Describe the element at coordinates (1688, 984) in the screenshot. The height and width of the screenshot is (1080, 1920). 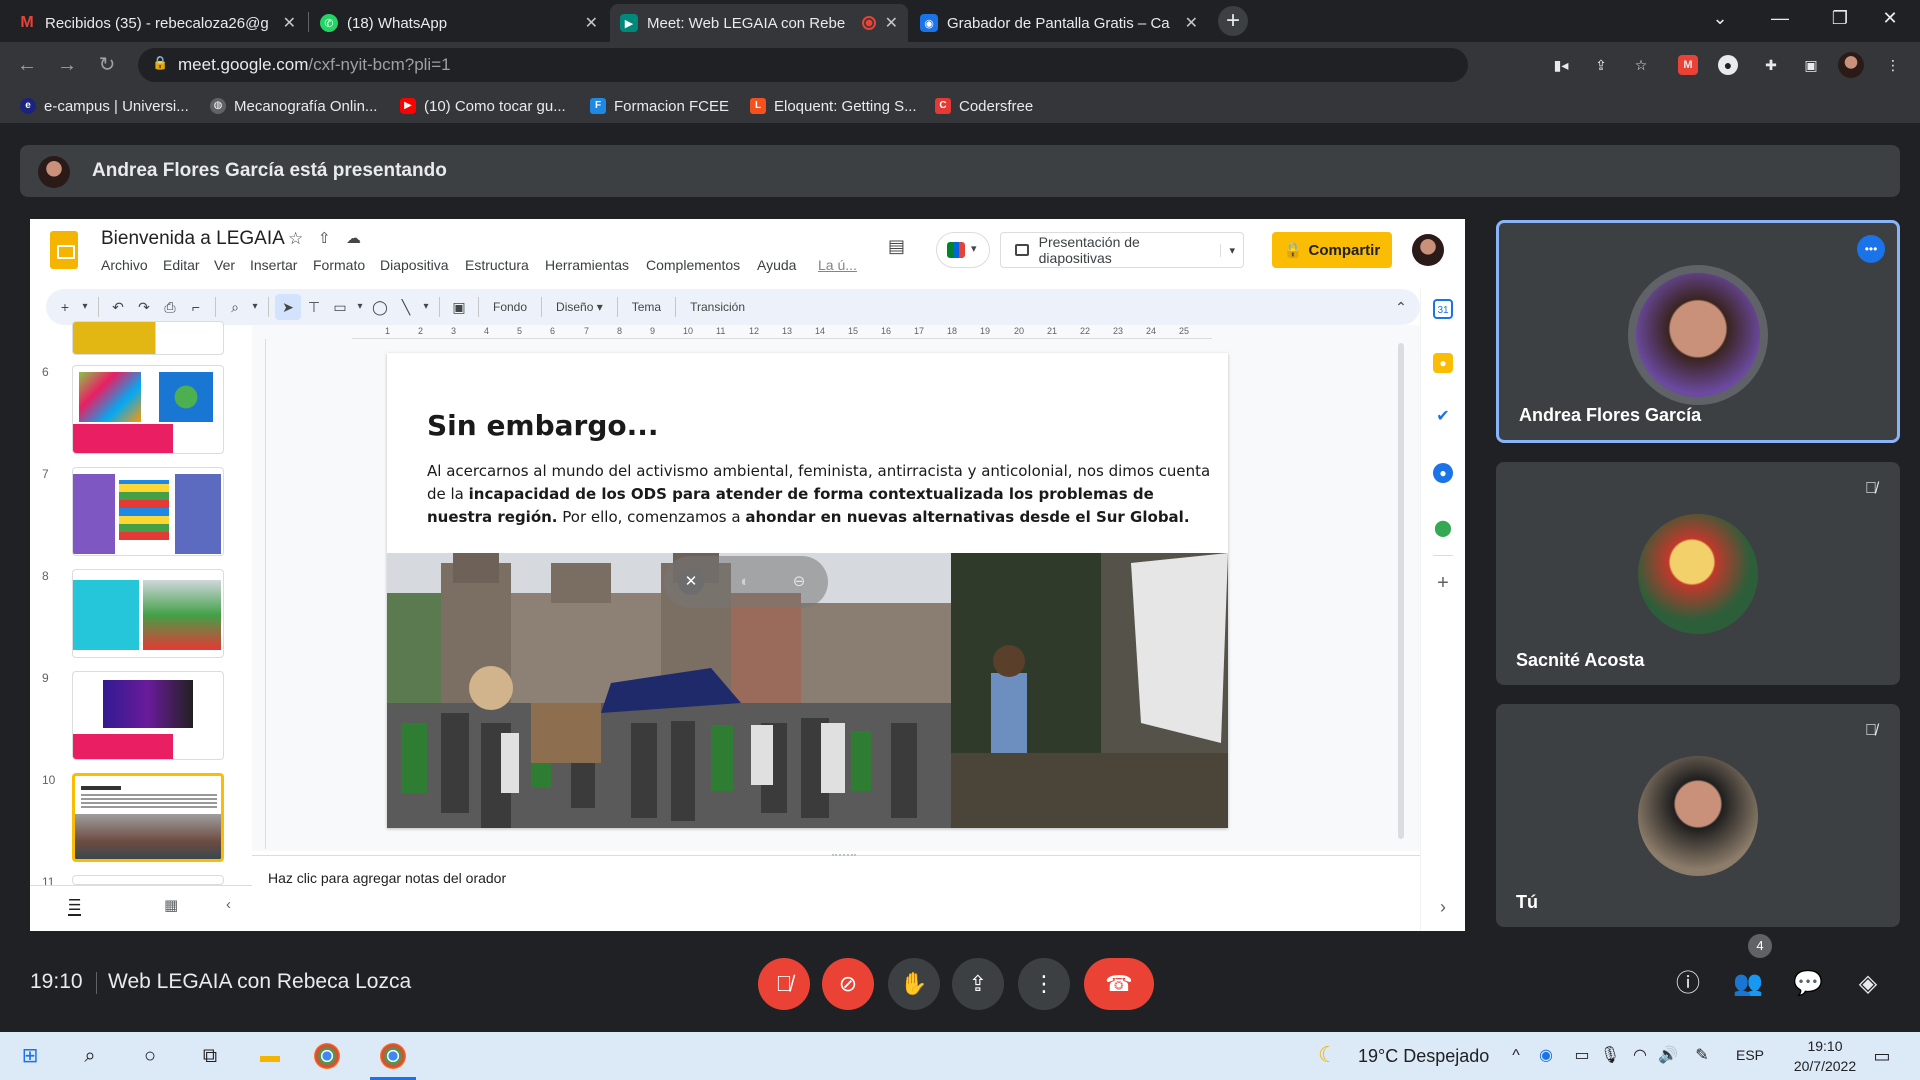
I see `meeting-info-icon: ⓘ` at that location.